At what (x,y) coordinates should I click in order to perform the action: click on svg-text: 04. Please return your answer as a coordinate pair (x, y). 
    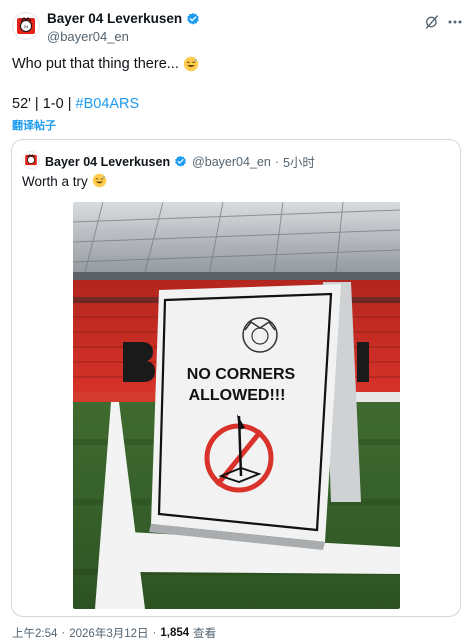
    Looking at the image, I should click on (26, 26).